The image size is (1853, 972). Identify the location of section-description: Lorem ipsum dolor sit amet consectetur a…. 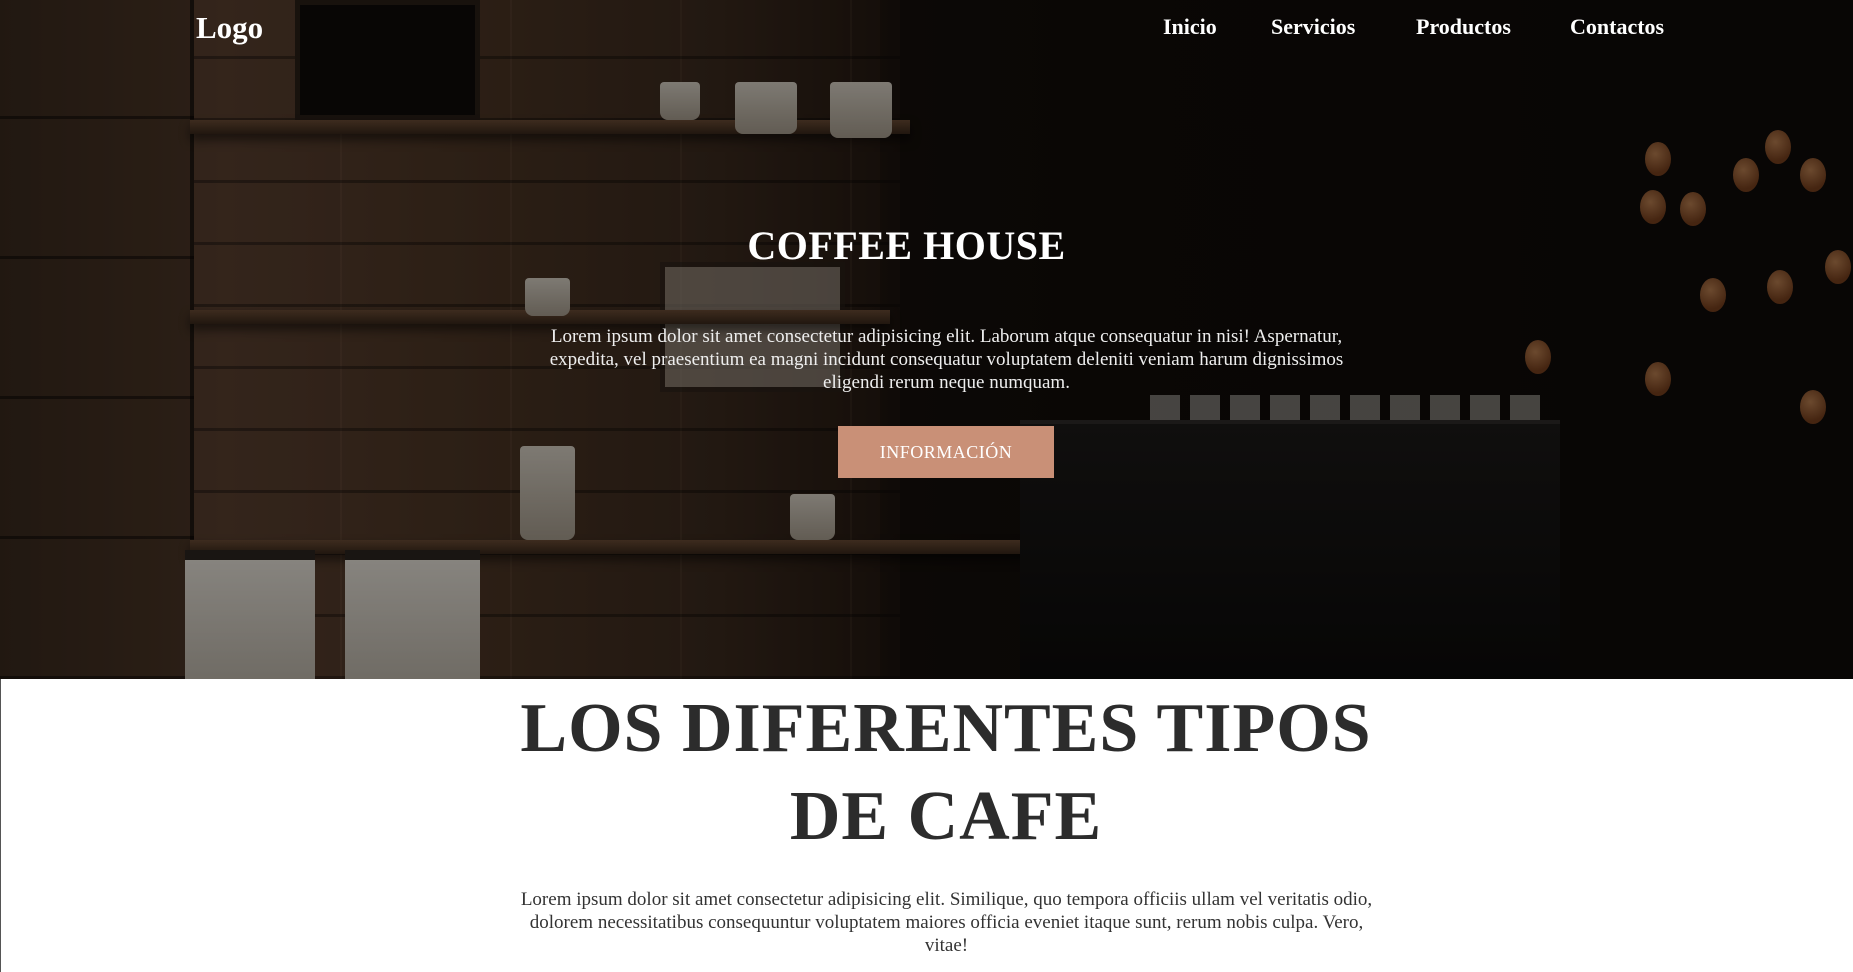
(946, 922).